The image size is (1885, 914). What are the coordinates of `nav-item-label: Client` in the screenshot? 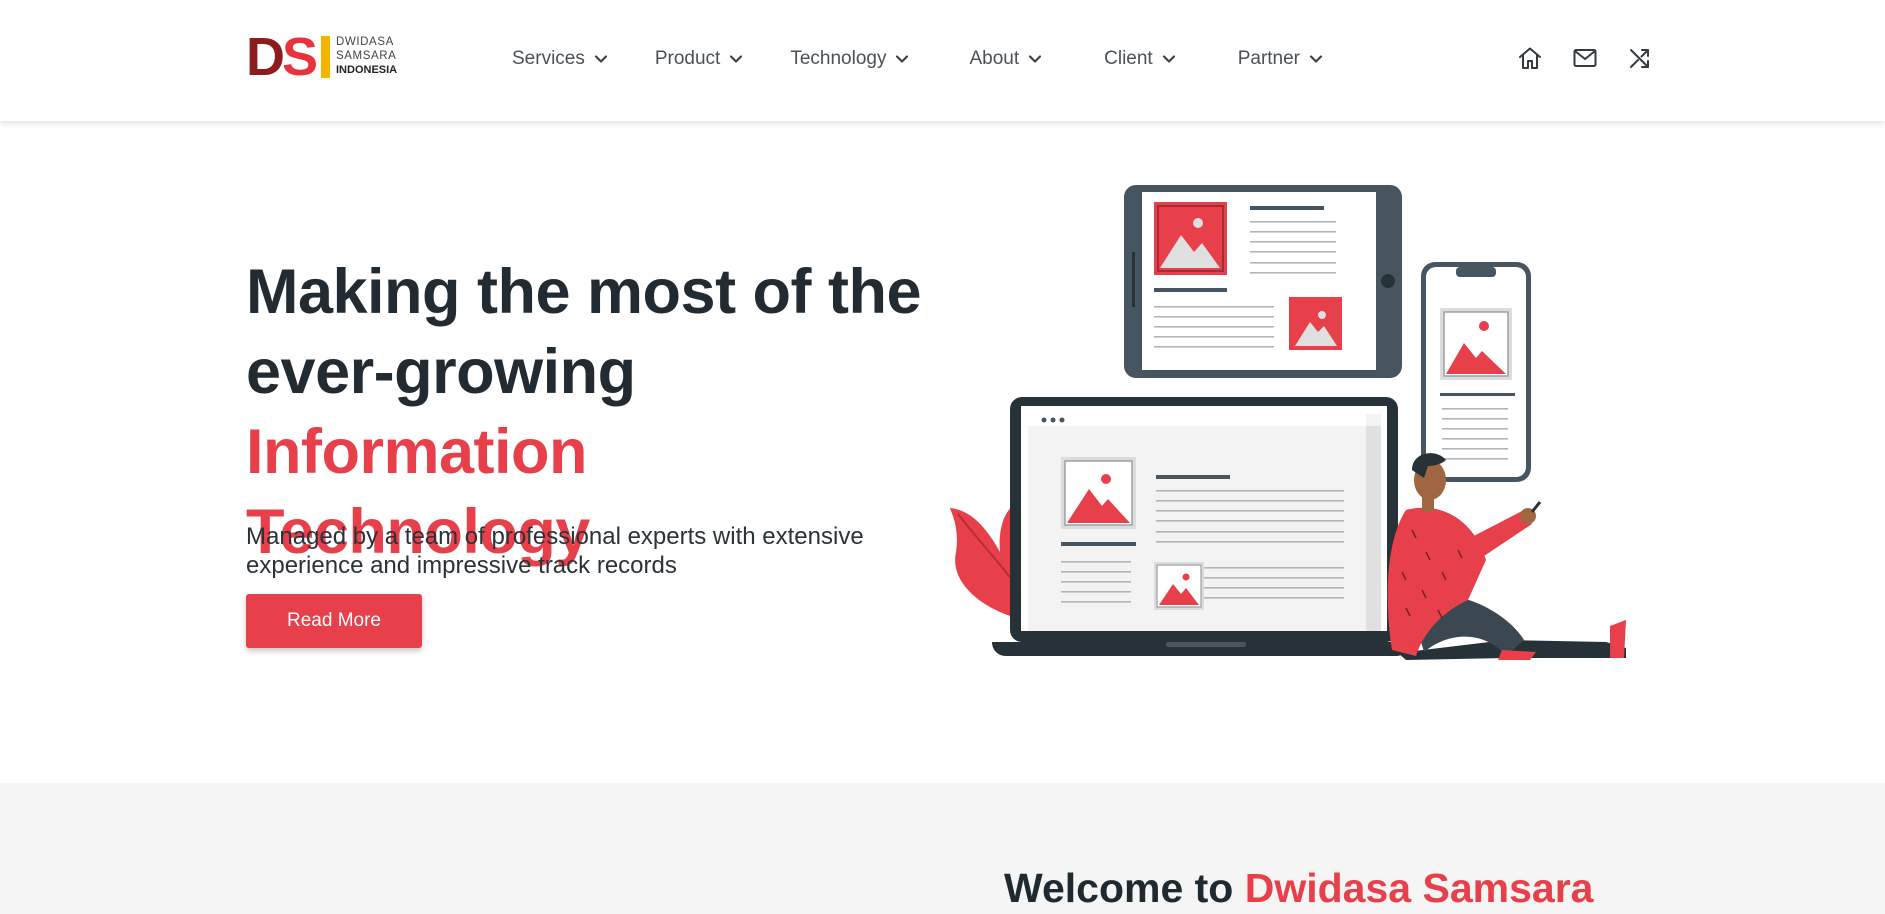 It's located at (1128, 58).